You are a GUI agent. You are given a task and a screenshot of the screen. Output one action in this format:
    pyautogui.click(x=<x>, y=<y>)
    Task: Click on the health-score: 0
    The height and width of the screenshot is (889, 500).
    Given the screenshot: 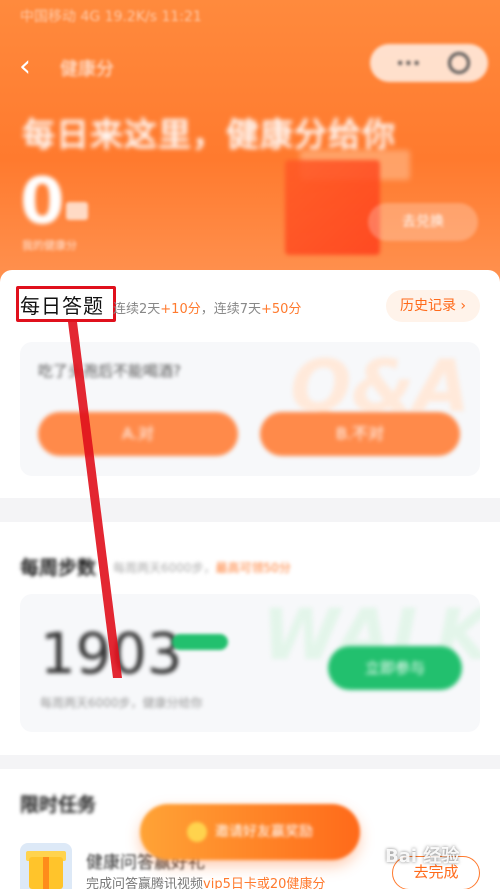 What is the action you would take?
    pyautogui.click(x=42, y=202)
    